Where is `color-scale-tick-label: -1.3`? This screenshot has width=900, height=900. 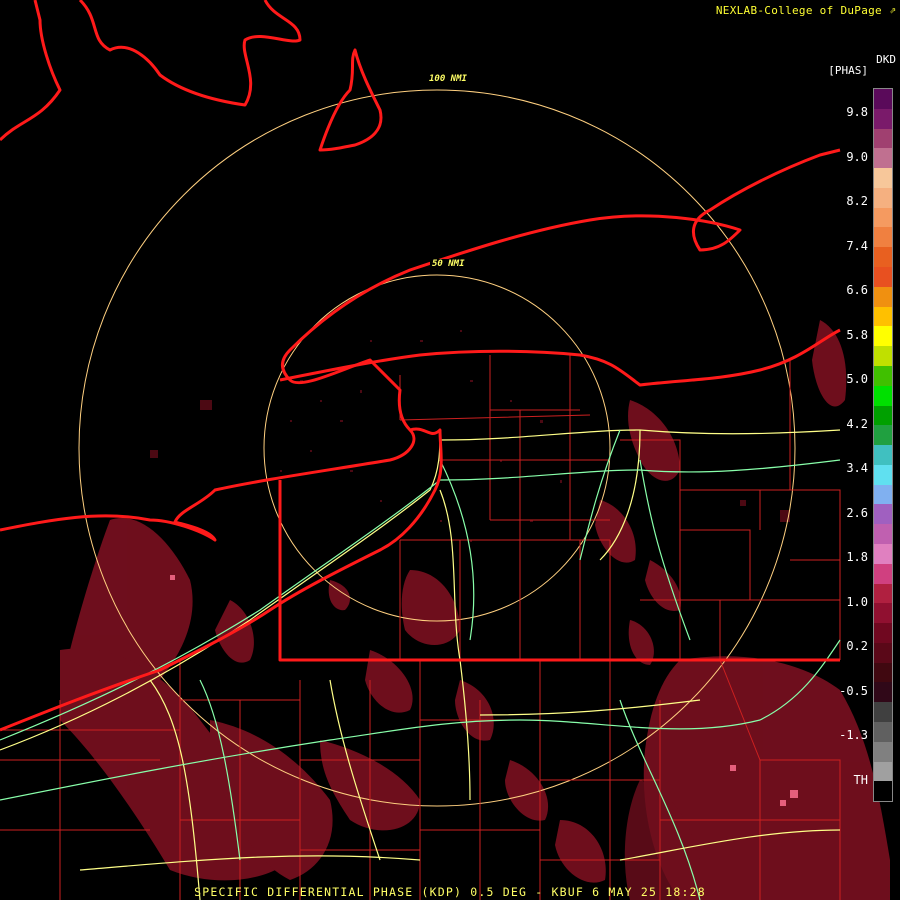
color-scale-tick-label: -1.3 is located at coordinates (853, 735).